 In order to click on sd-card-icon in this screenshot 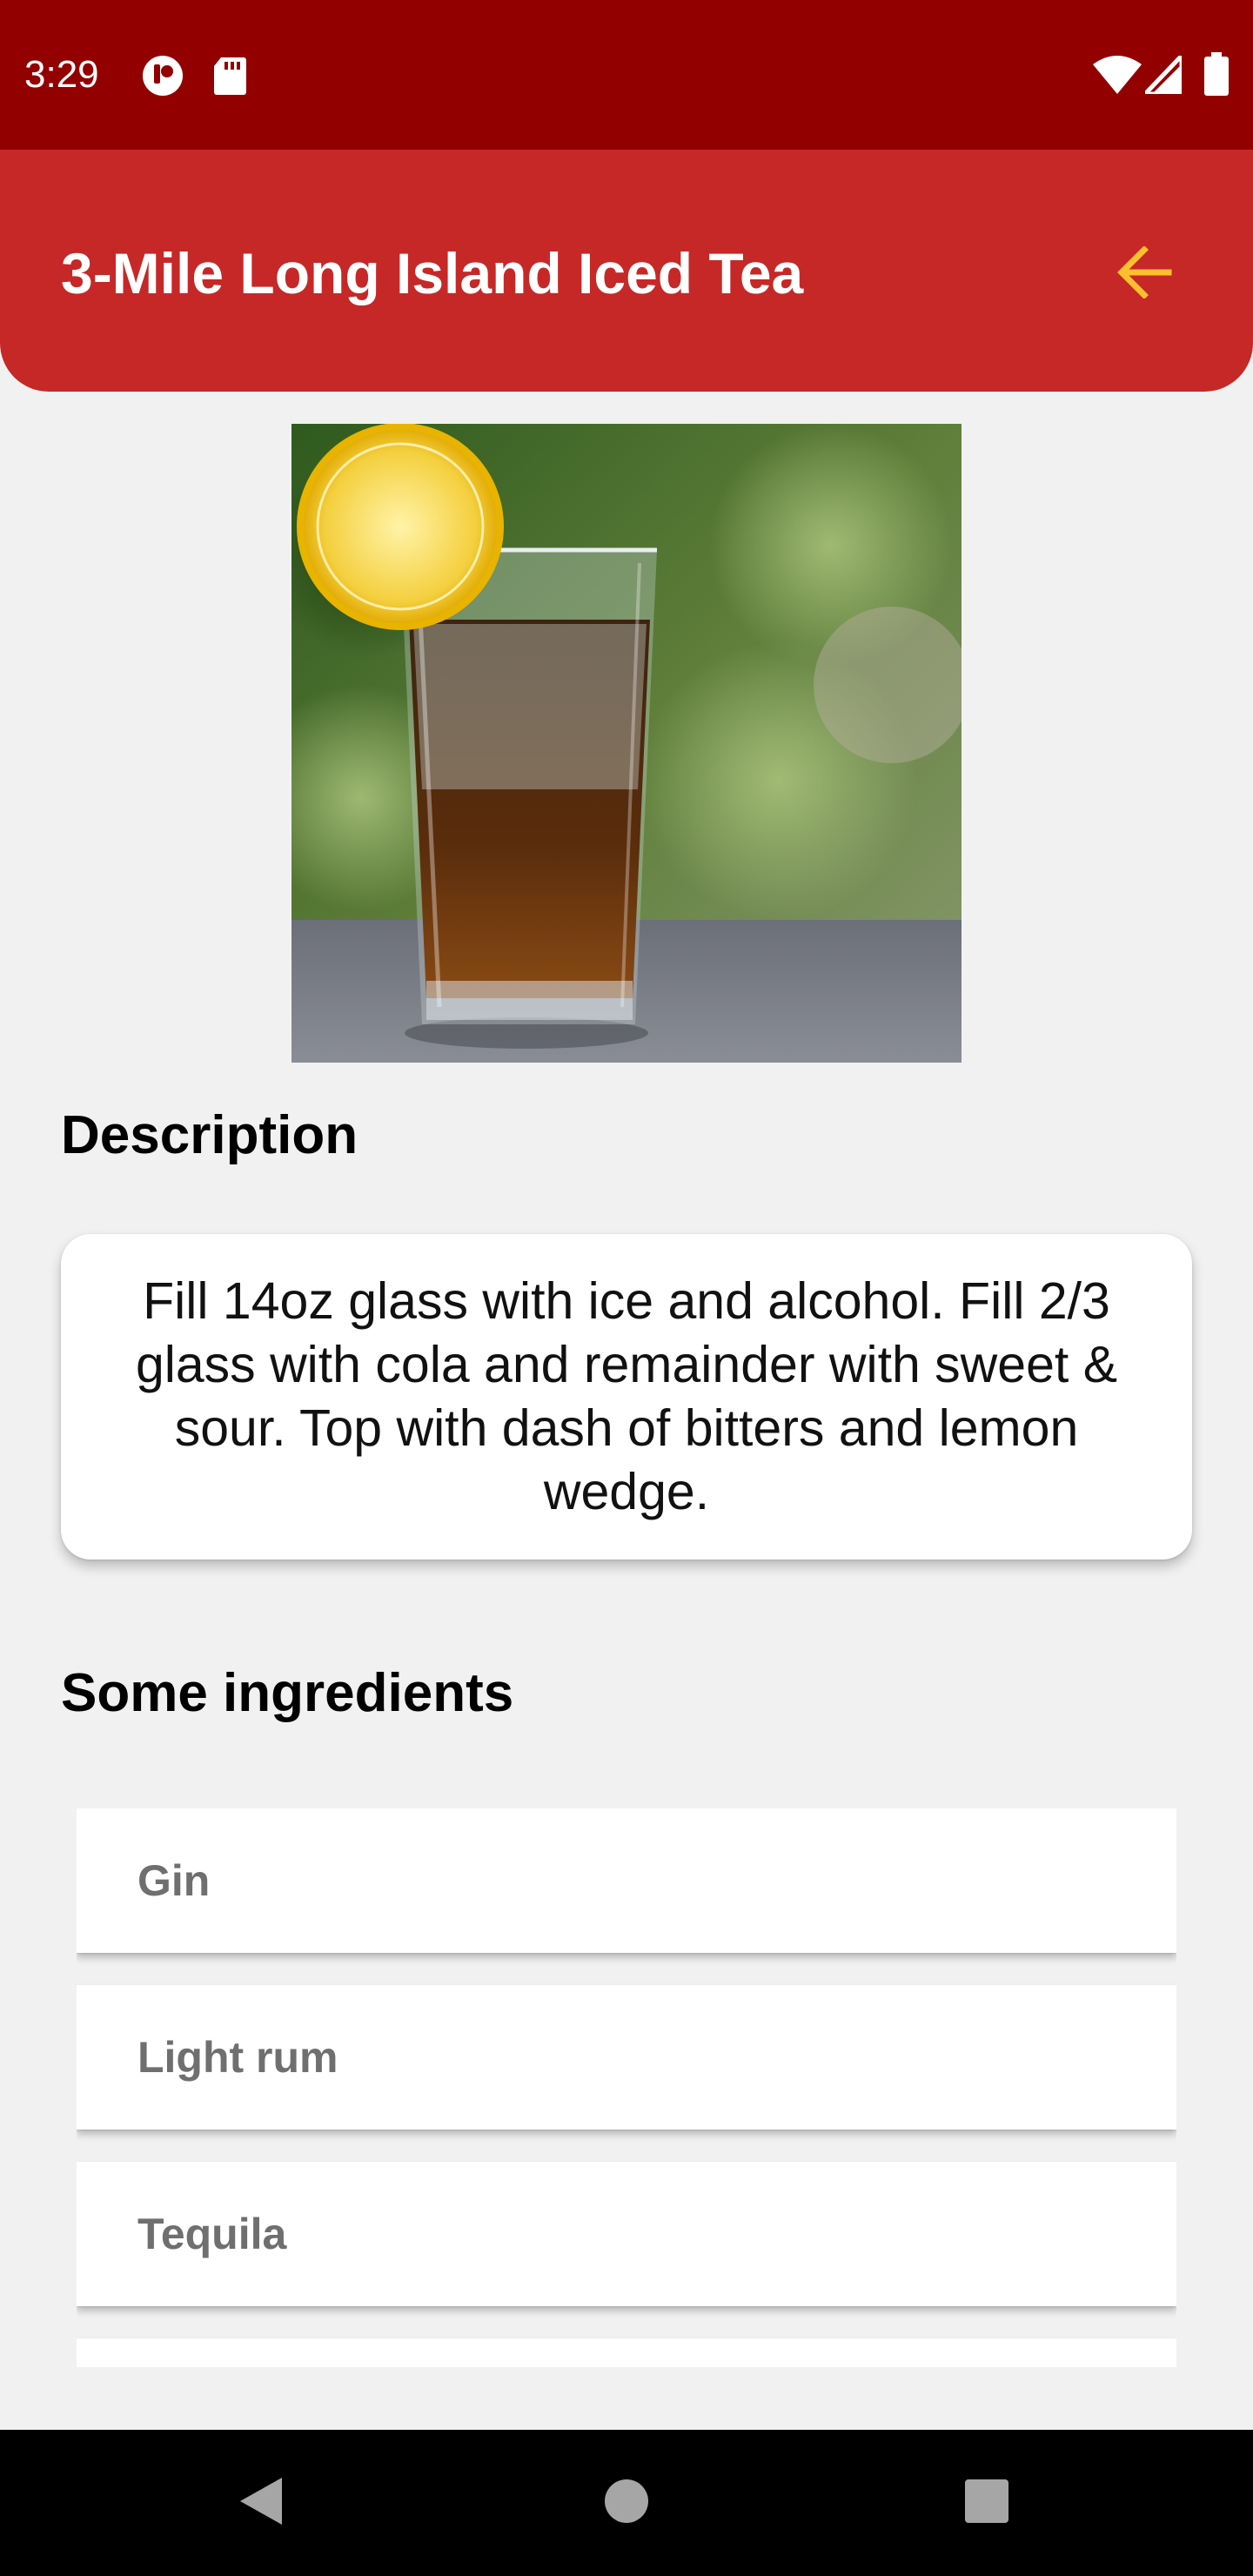, I will do `click(229, 78)`.